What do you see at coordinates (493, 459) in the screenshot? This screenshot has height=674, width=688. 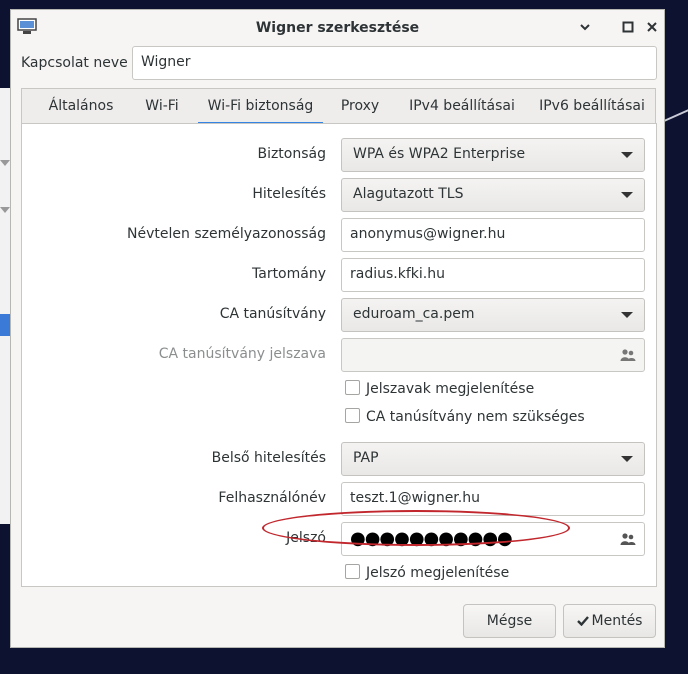 I see `inner-authentication-select: PAP` at bounding box center [493, 459].